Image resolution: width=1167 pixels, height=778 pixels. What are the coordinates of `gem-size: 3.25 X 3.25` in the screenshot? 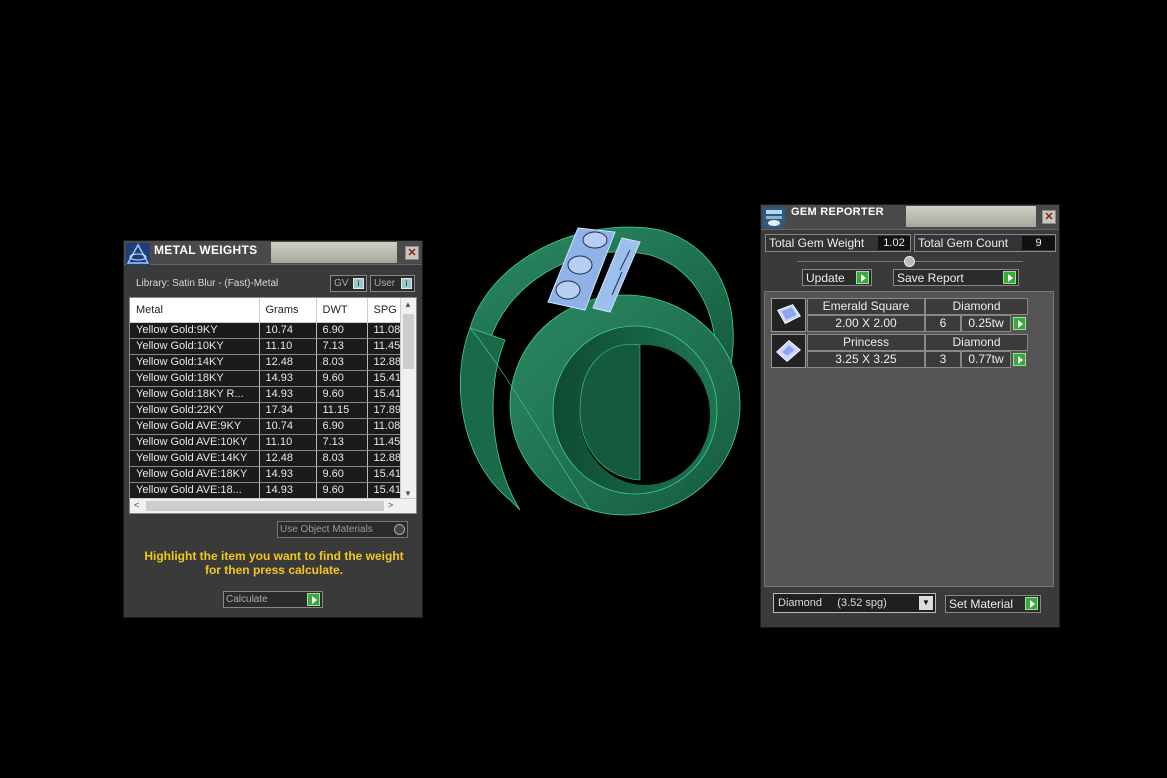 It's located at (866, 359).